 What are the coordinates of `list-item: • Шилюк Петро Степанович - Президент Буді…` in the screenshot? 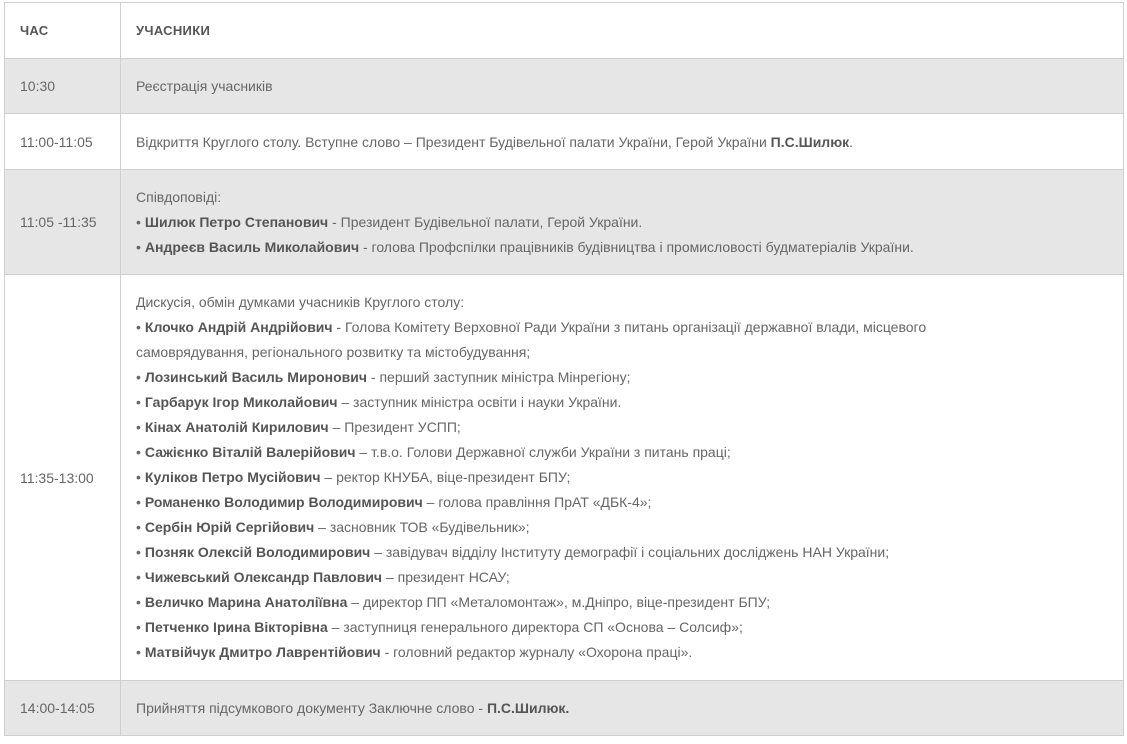 It's located at (622, 222).